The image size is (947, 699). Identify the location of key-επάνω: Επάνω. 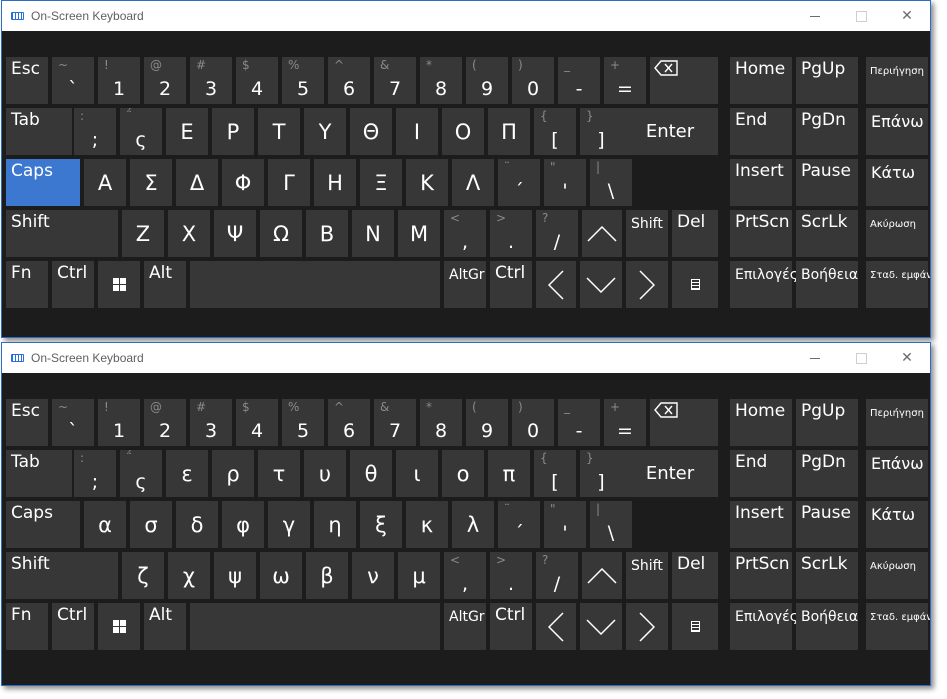
(897, 131).